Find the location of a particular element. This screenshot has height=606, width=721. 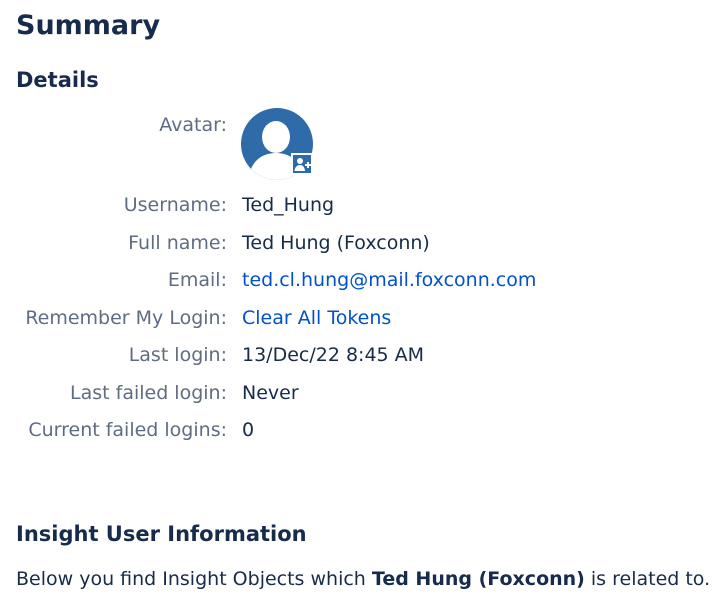

current-failed-logins-value: 0 is located at coordinates (248, 430).